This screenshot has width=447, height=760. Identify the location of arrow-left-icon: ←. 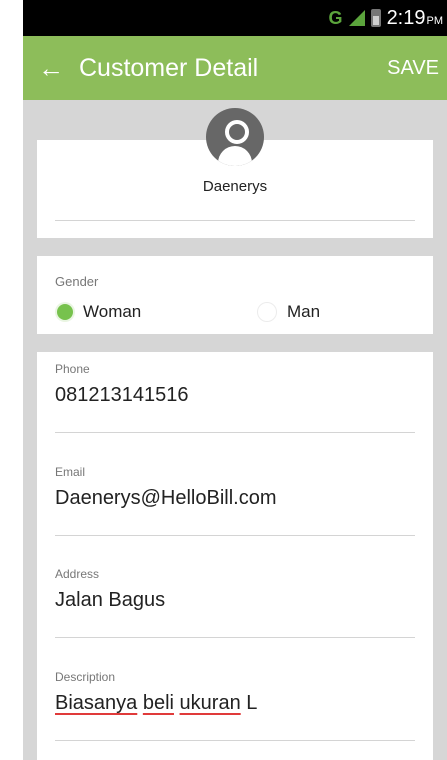
(51, 67).